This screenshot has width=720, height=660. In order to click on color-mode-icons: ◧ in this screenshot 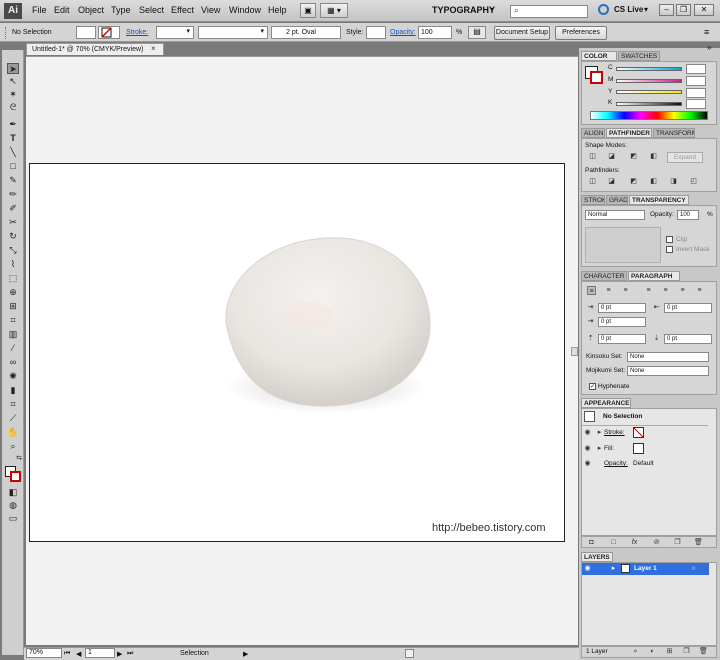, I will do `click(13, 492)`.